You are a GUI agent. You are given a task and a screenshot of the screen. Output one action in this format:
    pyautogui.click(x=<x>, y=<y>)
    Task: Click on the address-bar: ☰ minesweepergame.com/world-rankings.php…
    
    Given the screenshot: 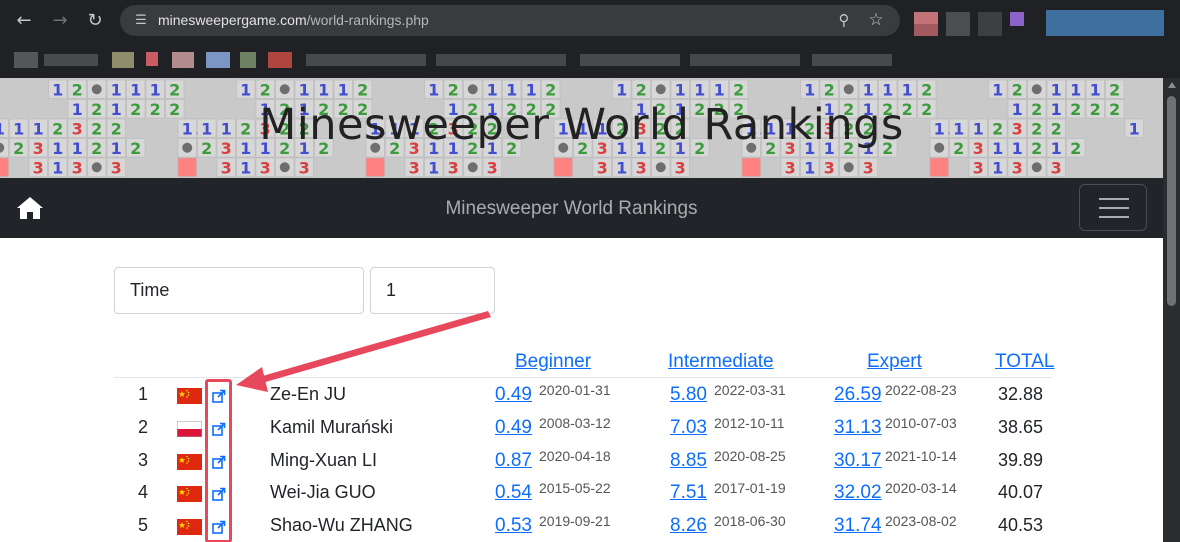 What is the action you would take?
    pyautogui.click(x=510, y=20)
    